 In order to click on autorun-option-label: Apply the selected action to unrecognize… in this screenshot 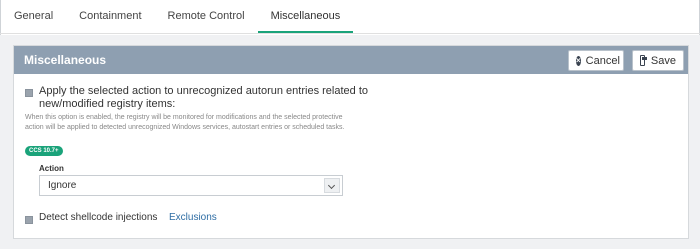, I will do `click(203, 97)`.